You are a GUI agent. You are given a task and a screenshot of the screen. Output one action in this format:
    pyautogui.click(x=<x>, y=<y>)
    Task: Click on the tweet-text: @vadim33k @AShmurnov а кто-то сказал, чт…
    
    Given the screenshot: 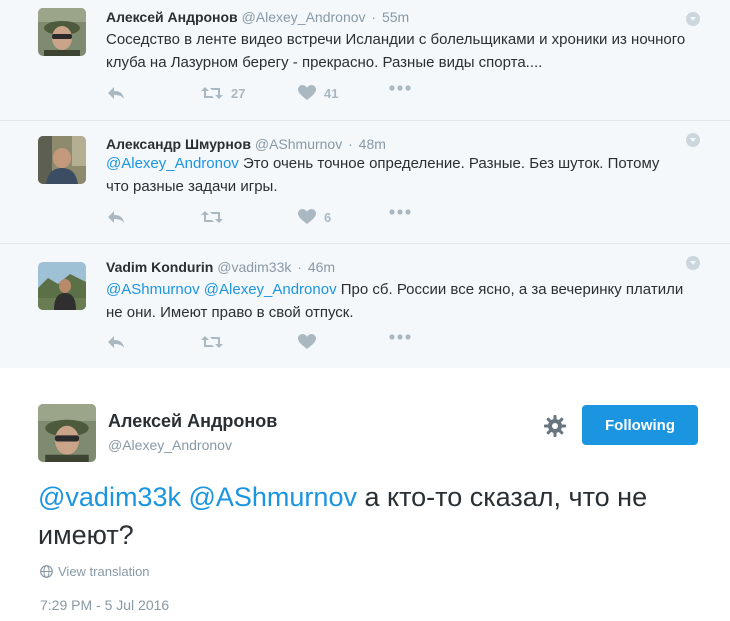 What is the action you would take?
    pyautogui.click(x=368, y=516)
    